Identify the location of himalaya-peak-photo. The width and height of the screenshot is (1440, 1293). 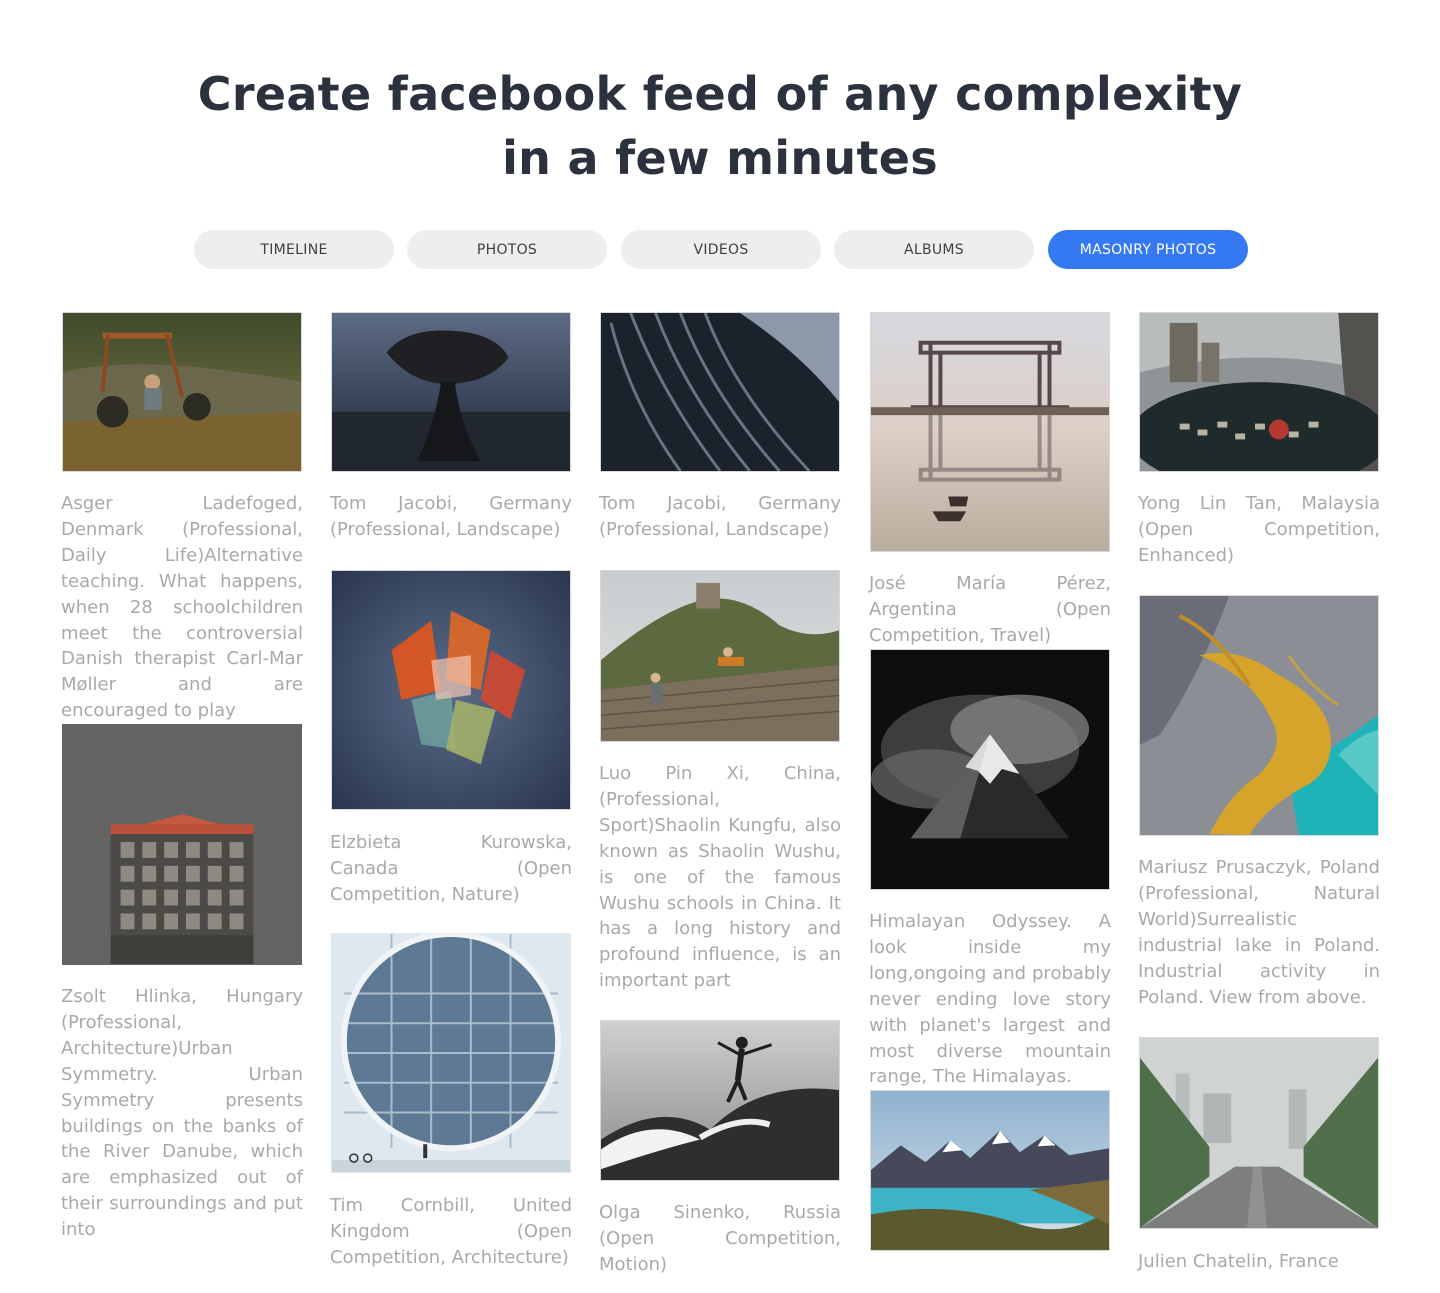
(990, 769).